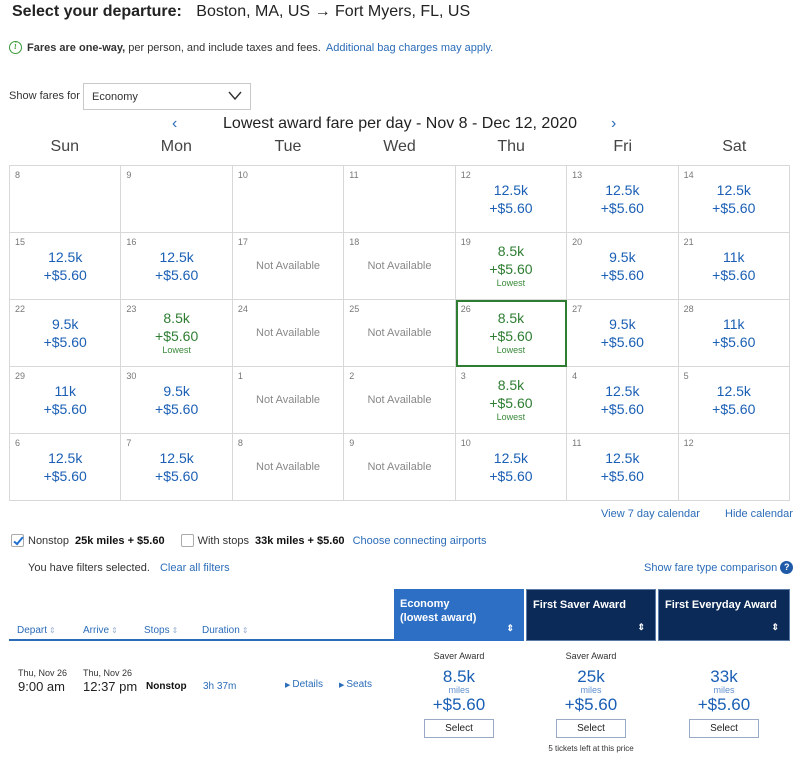 The image size is (800, 769). What do you see at coordinates (686, 376) in the screenshot?
I see `day-number: 5` at bounding box center [686, 376].